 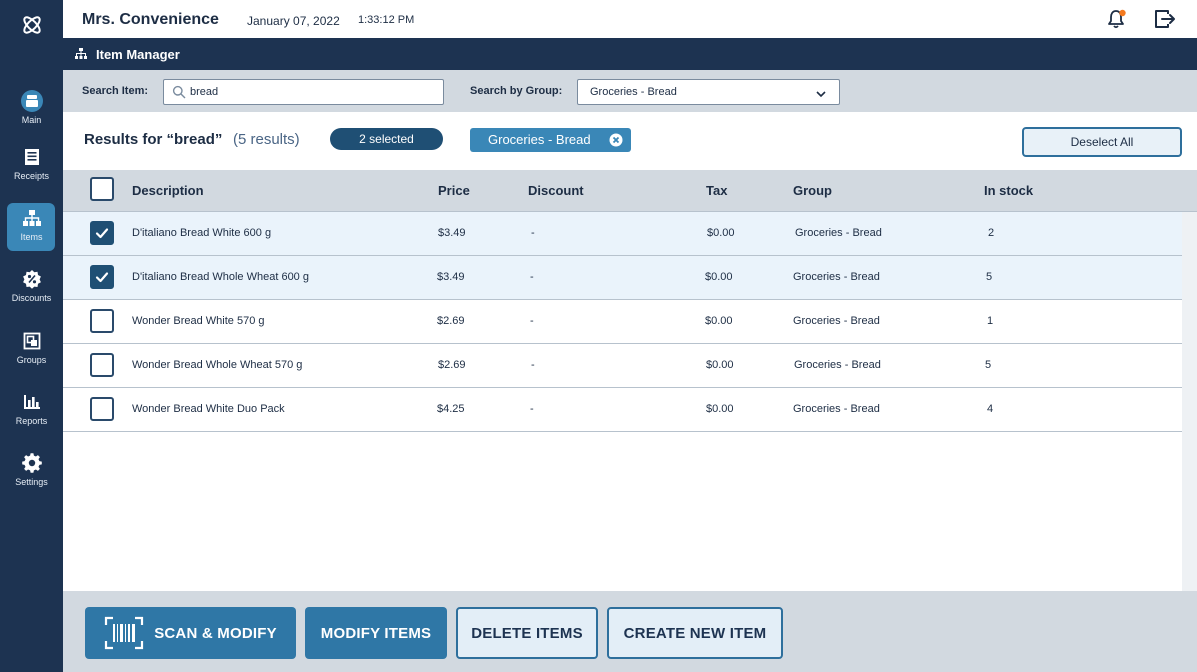 What do you see at coordinates (153, 139) in the screenshot?
I see `results-title: Results for “bread”` at bounding box center [153, 139].